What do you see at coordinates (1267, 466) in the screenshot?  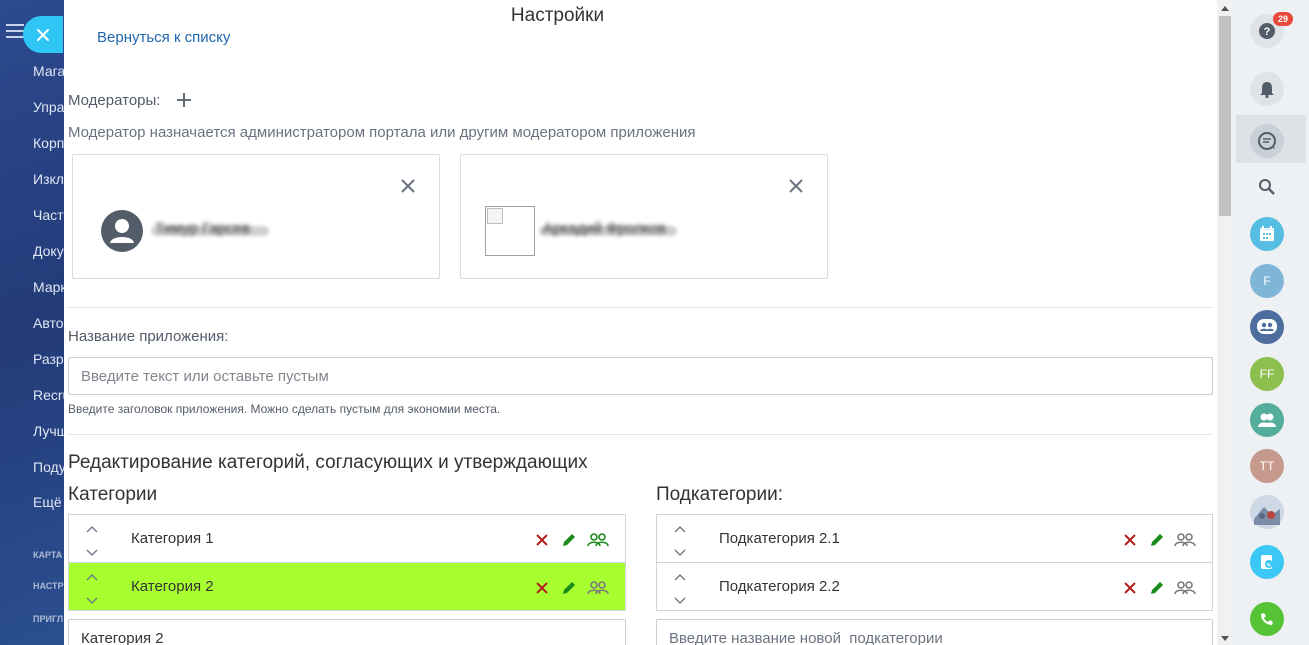 I see `user-avatar-tt: TT` at bounding box center [1267, 466].